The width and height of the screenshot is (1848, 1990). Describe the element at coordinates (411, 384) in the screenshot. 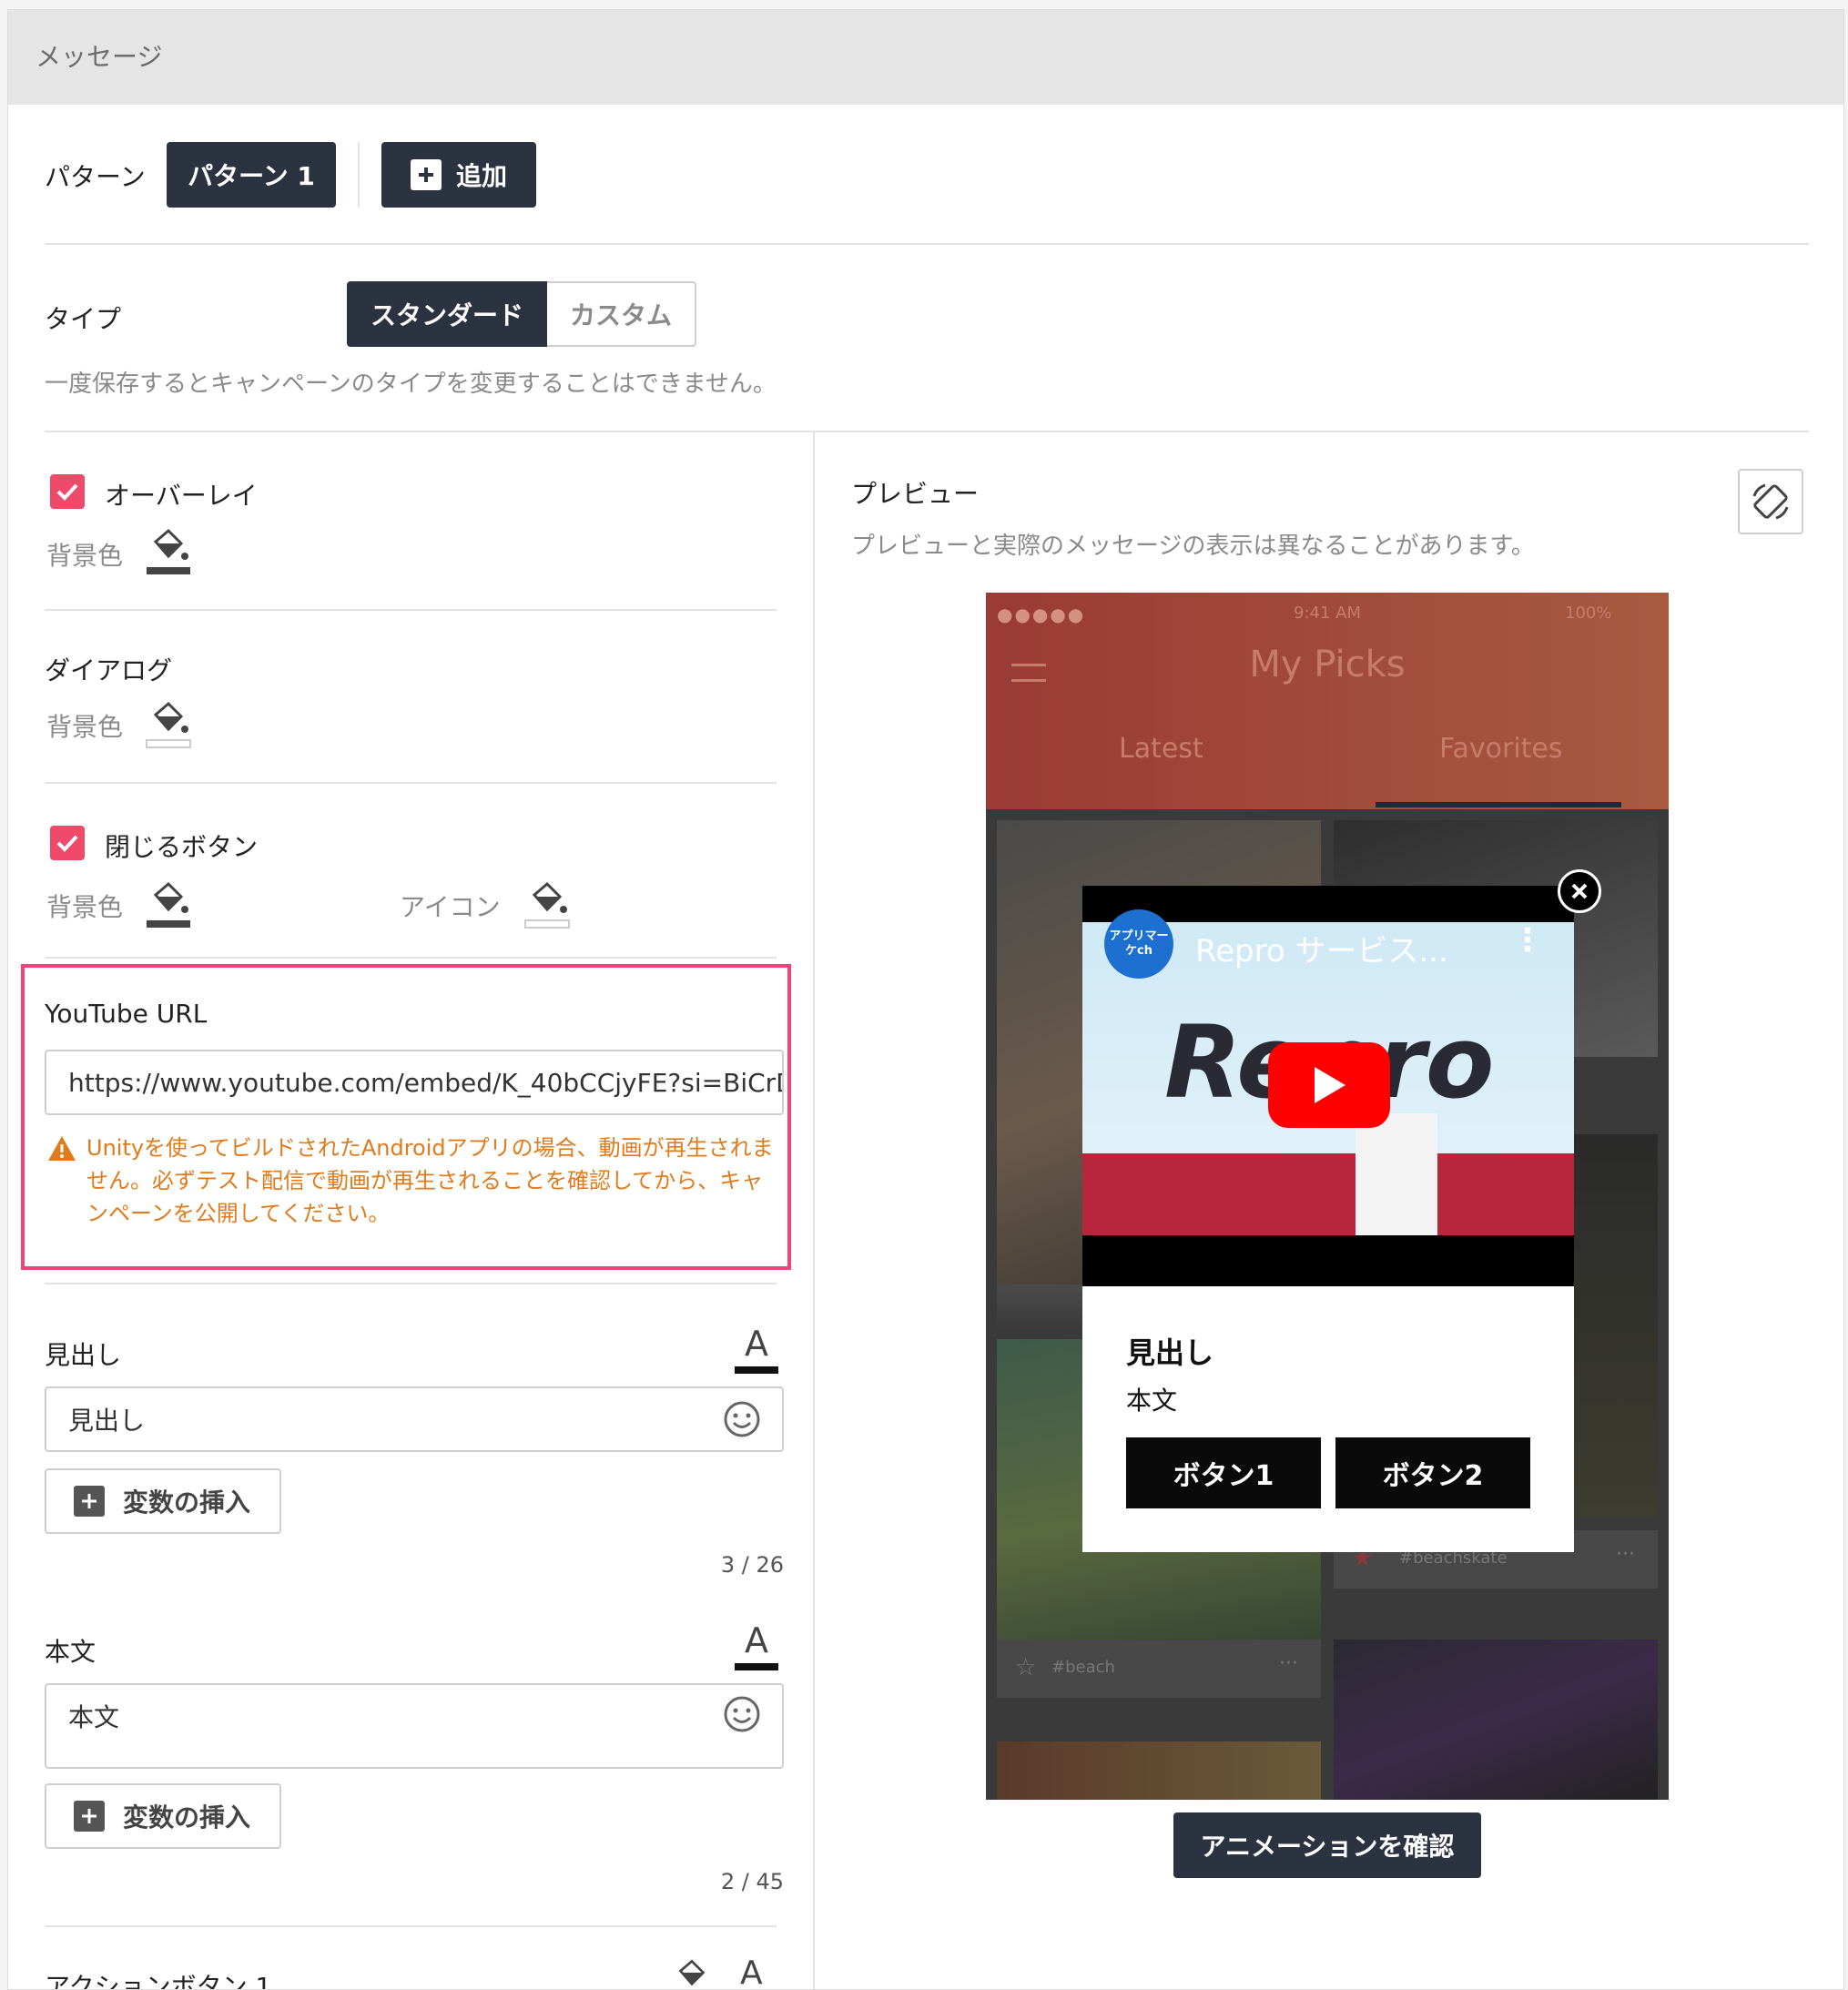

I see `type-note: 一度保存するとキャンペーンのタイプを変更することはできません。` at that location.